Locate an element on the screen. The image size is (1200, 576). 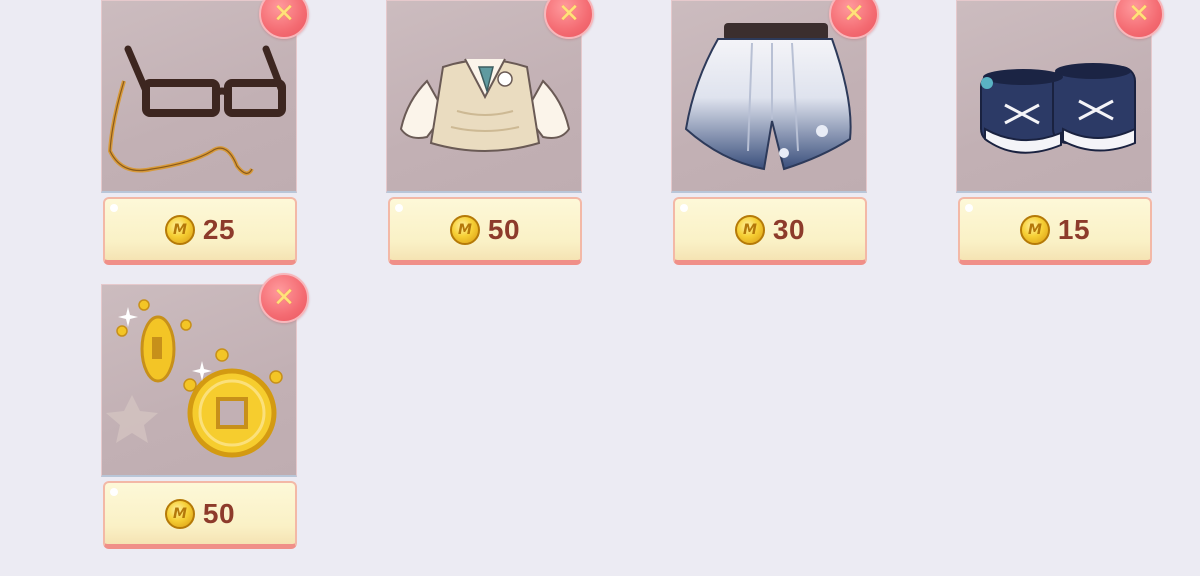
price-value: 30 is located at coordinates (789, 229).